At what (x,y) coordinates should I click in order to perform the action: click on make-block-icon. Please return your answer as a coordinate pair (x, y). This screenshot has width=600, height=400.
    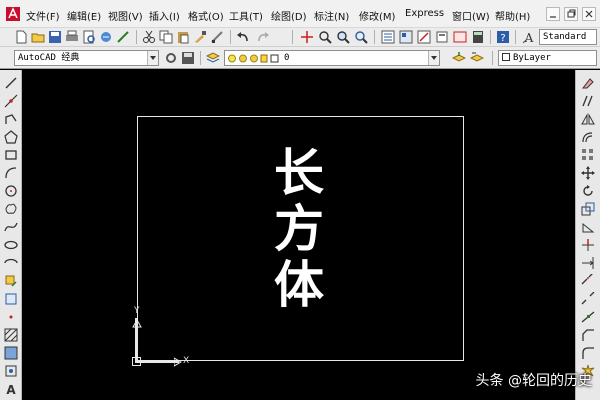
    Looking at the image, I should click on (11, 299).